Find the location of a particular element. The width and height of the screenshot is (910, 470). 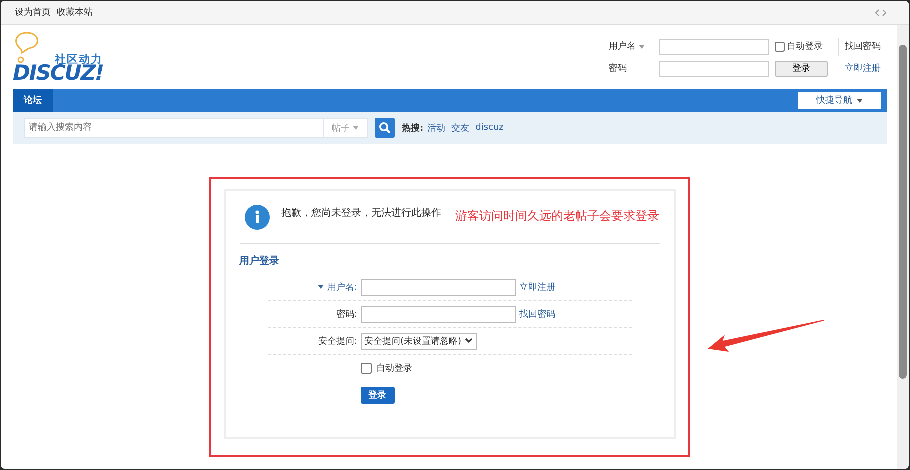

hot-search-link: 活动 is located at coordinates (437, 128).